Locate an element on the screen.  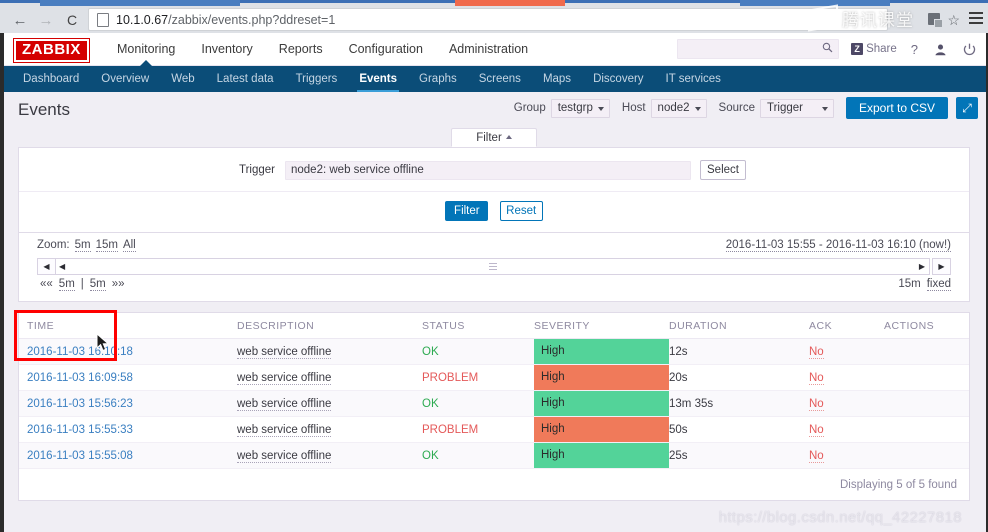
subnav-item-events: Events is located at coordinates (378, 79).